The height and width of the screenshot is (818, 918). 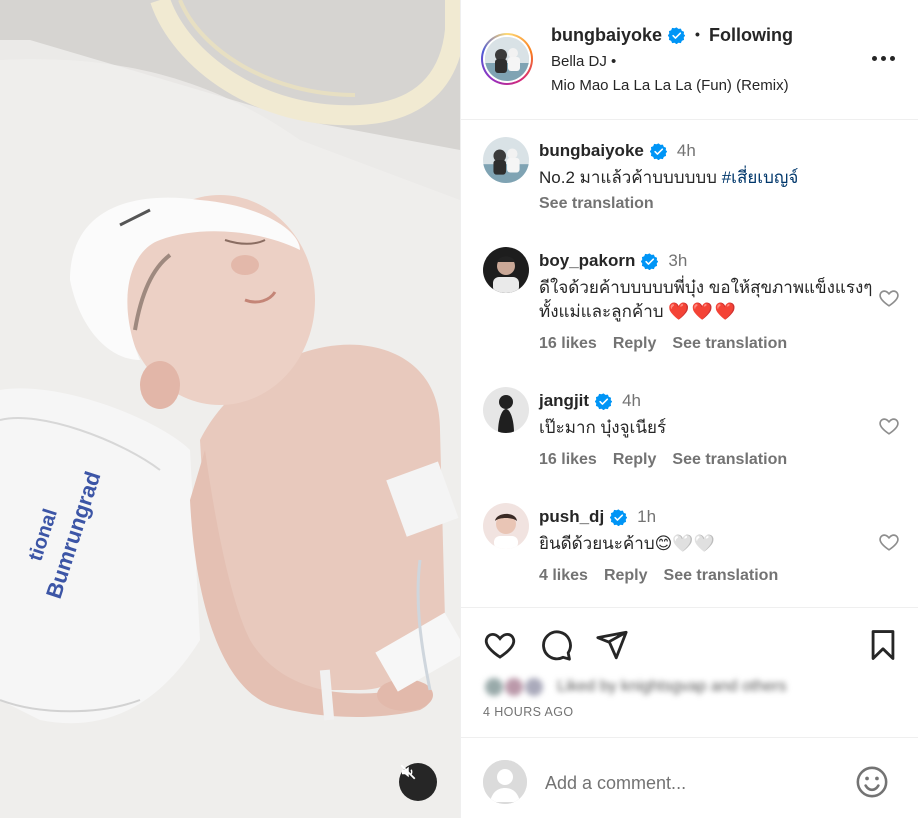 What do you see at coordinates (672, 686) in the screenshot?
I see `liked-by-text: Liked by knightsgvap and others` at bounding box center [672, 686].